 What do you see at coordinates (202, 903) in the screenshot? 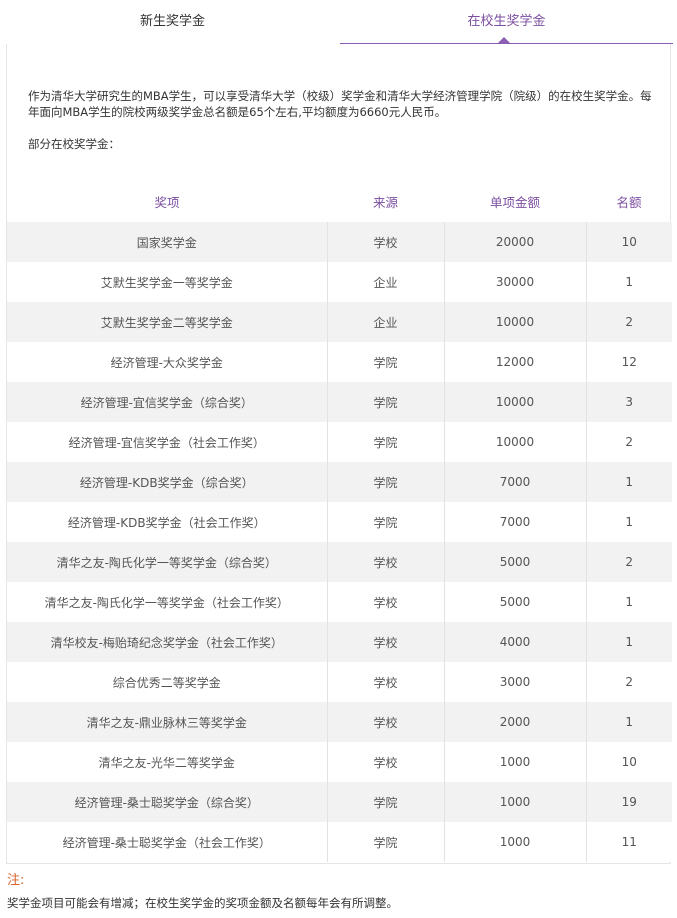
I see `note-text: 奖学金项目可能会有增减；在校生奖学金的奖项金额及名额每年会有所调整。` at bounding box center [202, 903].